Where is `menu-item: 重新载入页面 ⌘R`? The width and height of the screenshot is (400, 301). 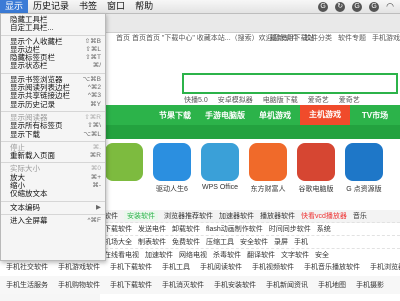 menu-item: 重新载入页面 ⌘R is located at coordinates (53, 155).